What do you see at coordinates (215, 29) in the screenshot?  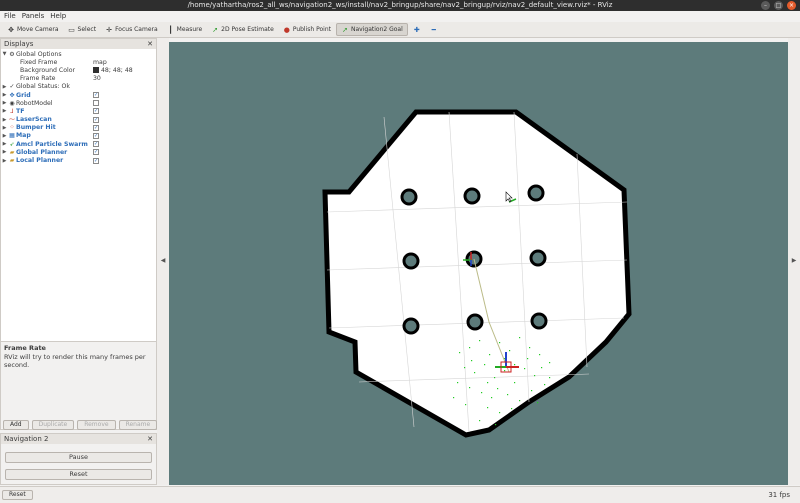 I see `pose-arrow-icon: ➚` at bounding box center [215, 29].